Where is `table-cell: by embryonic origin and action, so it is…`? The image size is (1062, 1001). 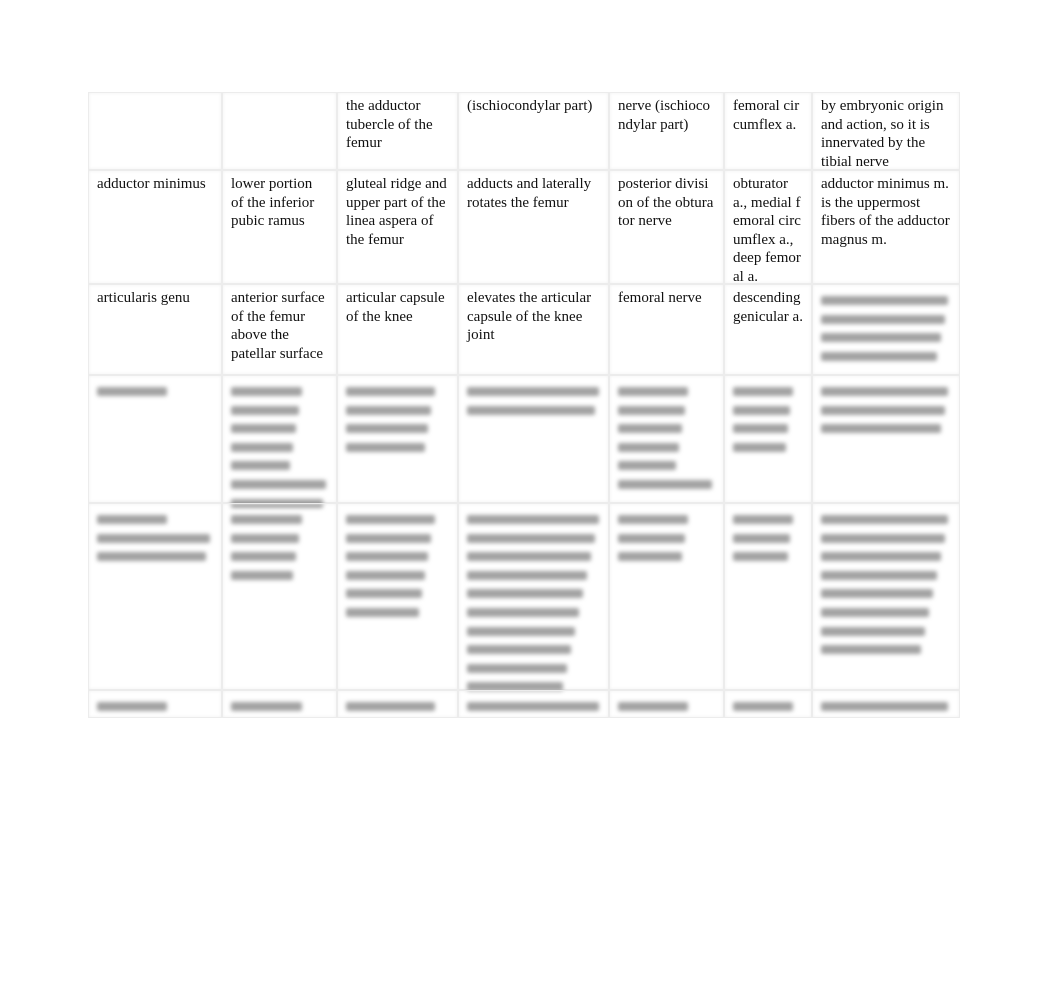
table-cell: by embryonic origin and action, so it is… is located at coordinates (886, 131).